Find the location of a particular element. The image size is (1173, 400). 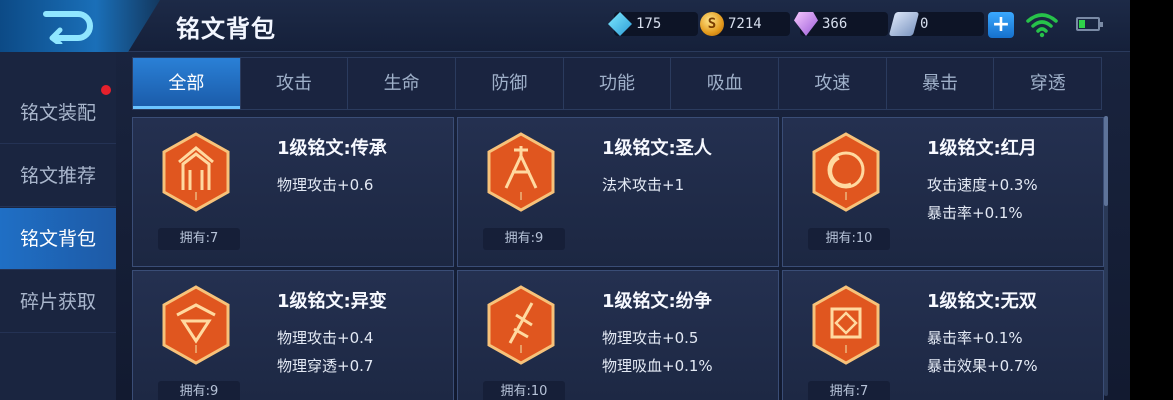

tab-crit: 暴击 is located at coordinates (941, 83).